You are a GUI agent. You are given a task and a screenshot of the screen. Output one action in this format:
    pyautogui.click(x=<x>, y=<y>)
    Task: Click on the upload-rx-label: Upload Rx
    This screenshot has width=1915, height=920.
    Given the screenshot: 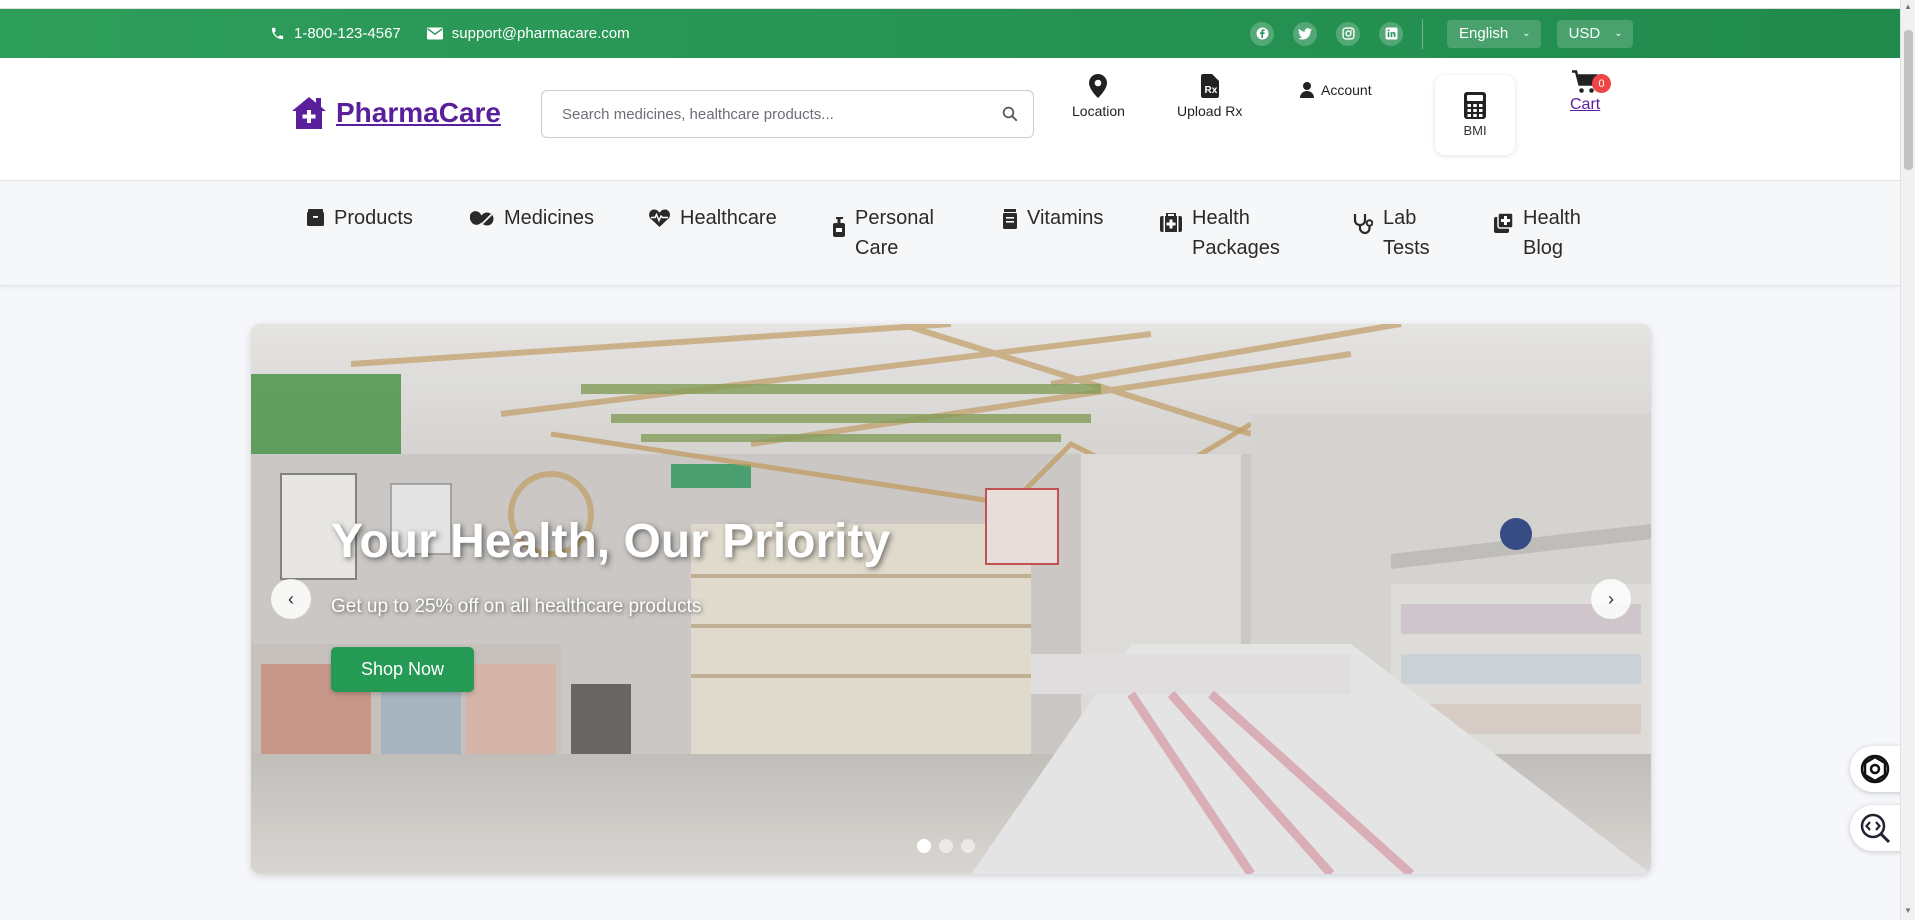 What is the action you would take?
    pyautogui.click(x=1210, y=111)
    